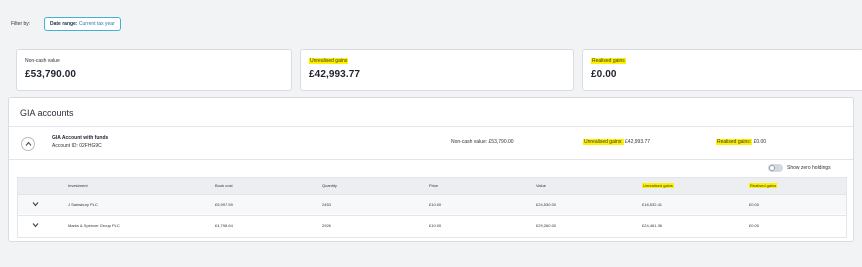  What do you see at coordinates (83, 204) in the screenshot?
I see `cell-investment: J Sainsbury PLC` at bounding box center [83, 204].